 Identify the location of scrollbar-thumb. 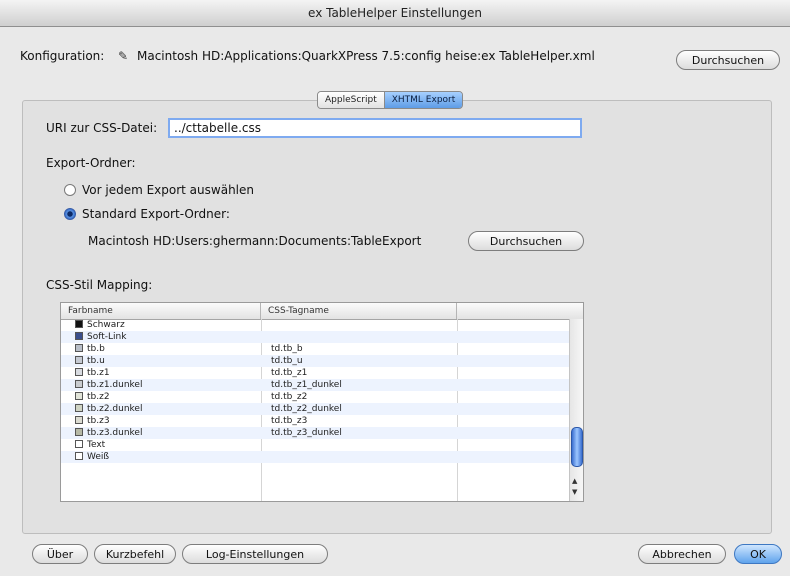
(577, 447).